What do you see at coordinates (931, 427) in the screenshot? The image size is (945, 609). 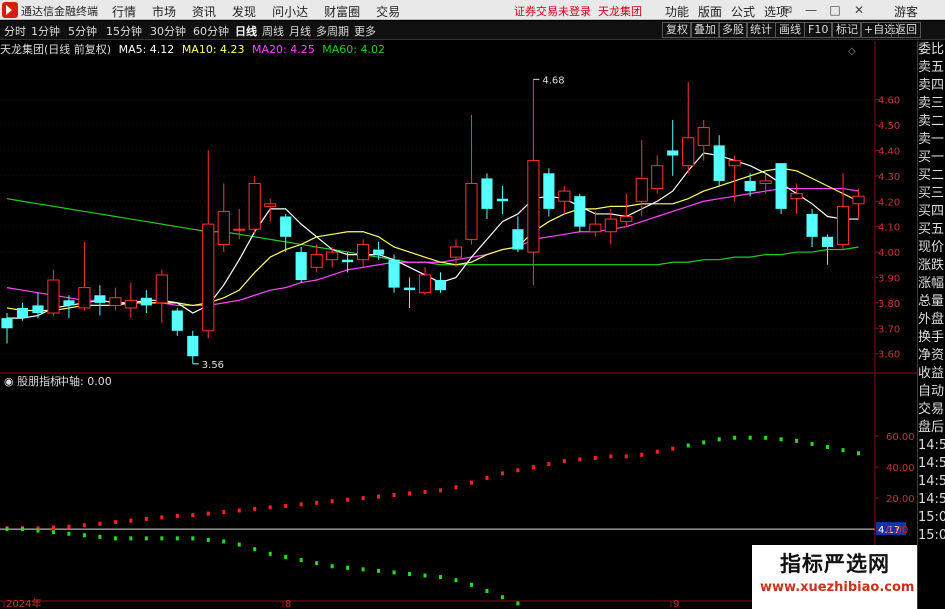 I see `quote-label: 盘后` at bounding box center [931, 427].